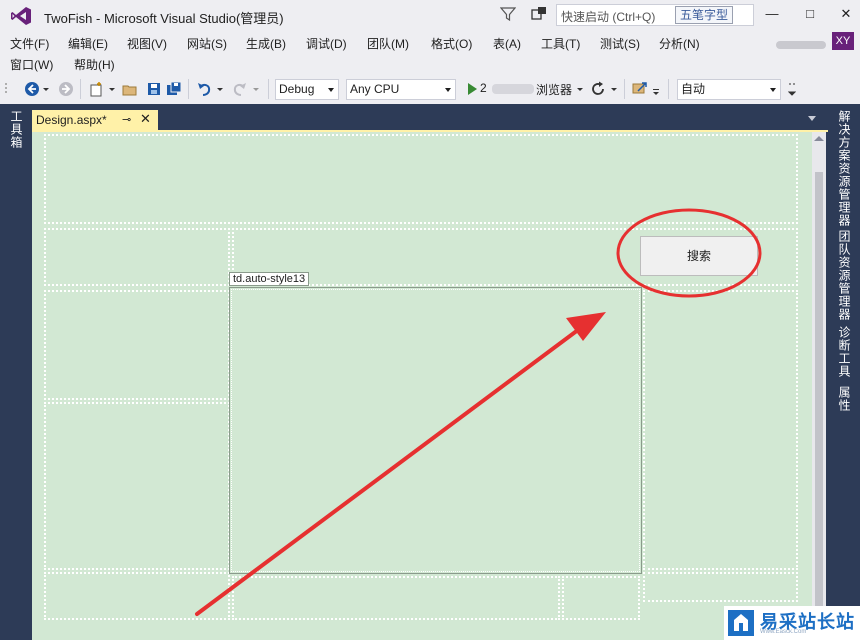 This screenshot has width=860, height=640. Describe the element at coordinates (112, 89) in the screenshot. I see `new-project-dropdown-icon` at that location.